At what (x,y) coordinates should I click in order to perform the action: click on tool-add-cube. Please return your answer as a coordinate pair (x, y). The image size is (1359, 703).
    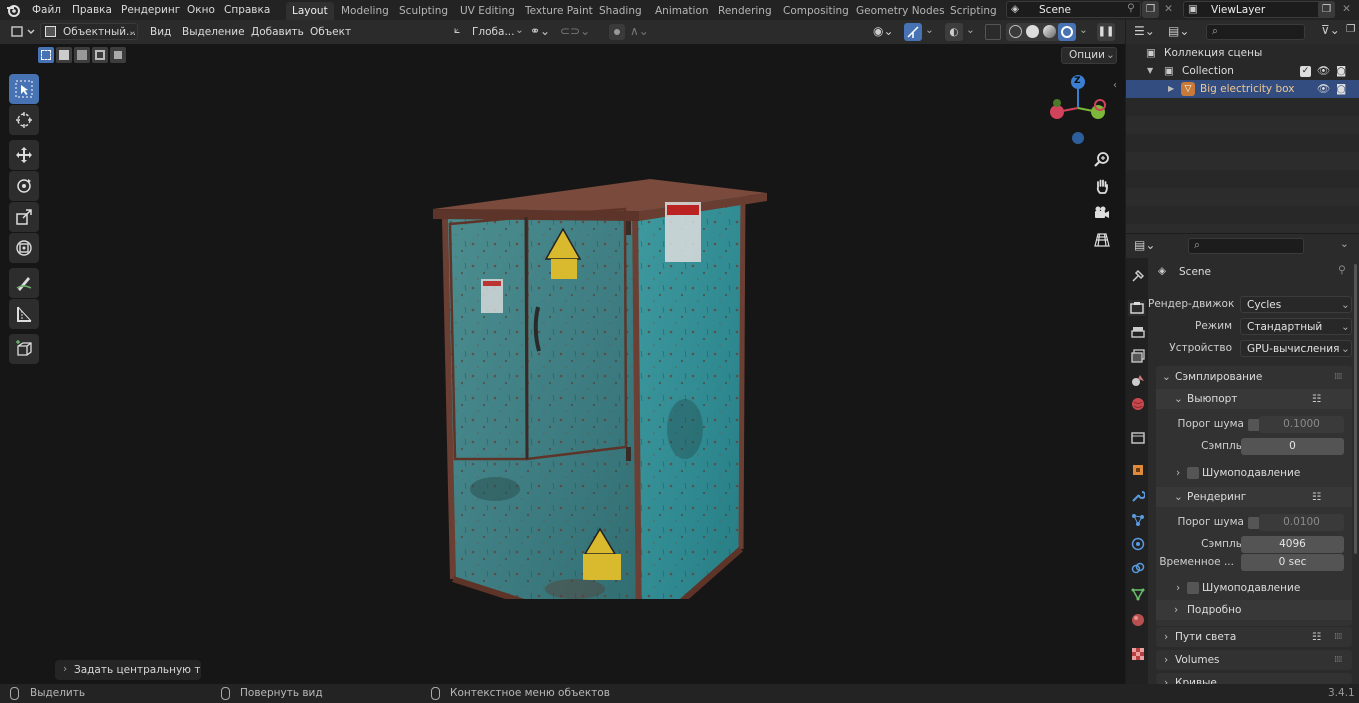
    Looking at the image, I should click on (24, 349).